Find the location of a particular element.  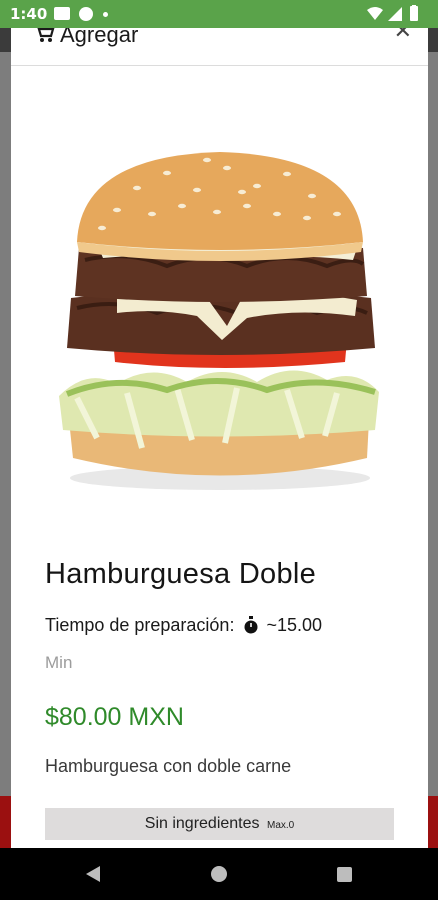

ingredients-max: Max.0 is located at coordinates (280, 825).